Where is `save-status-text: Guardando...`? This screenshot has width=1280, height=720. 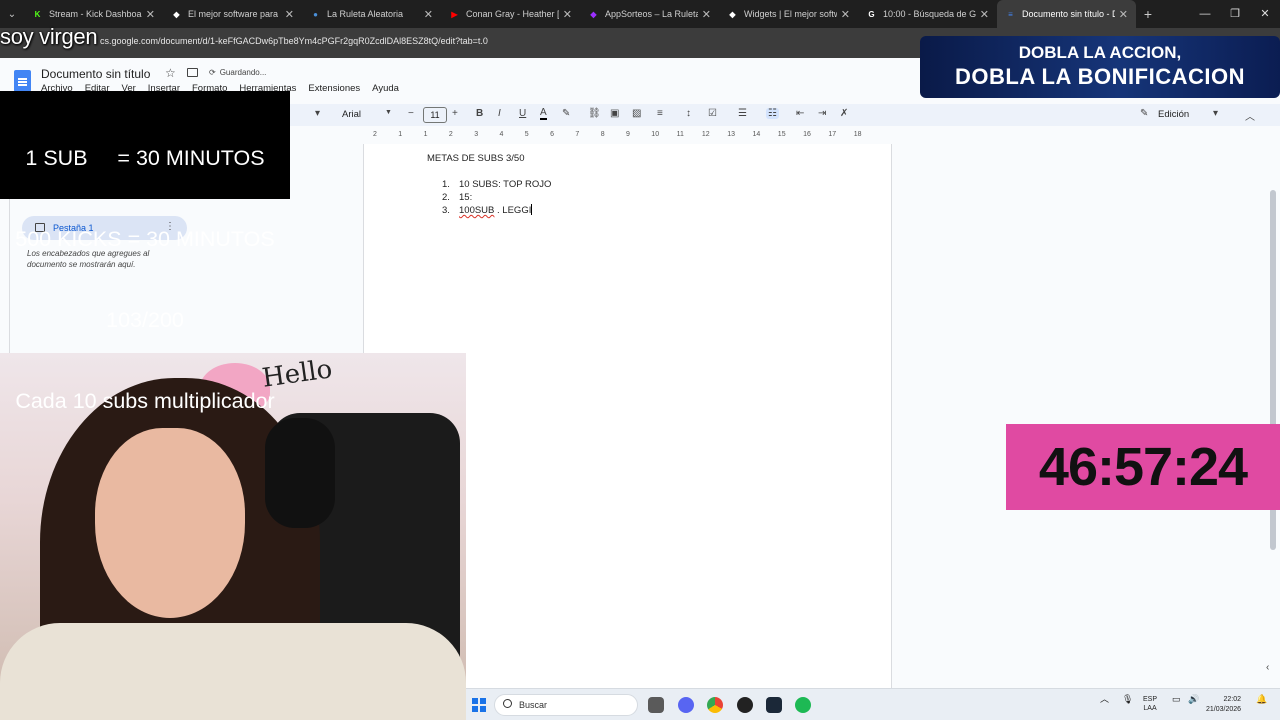 save-status-text: Guardando... is located at coordinates (243, 72).